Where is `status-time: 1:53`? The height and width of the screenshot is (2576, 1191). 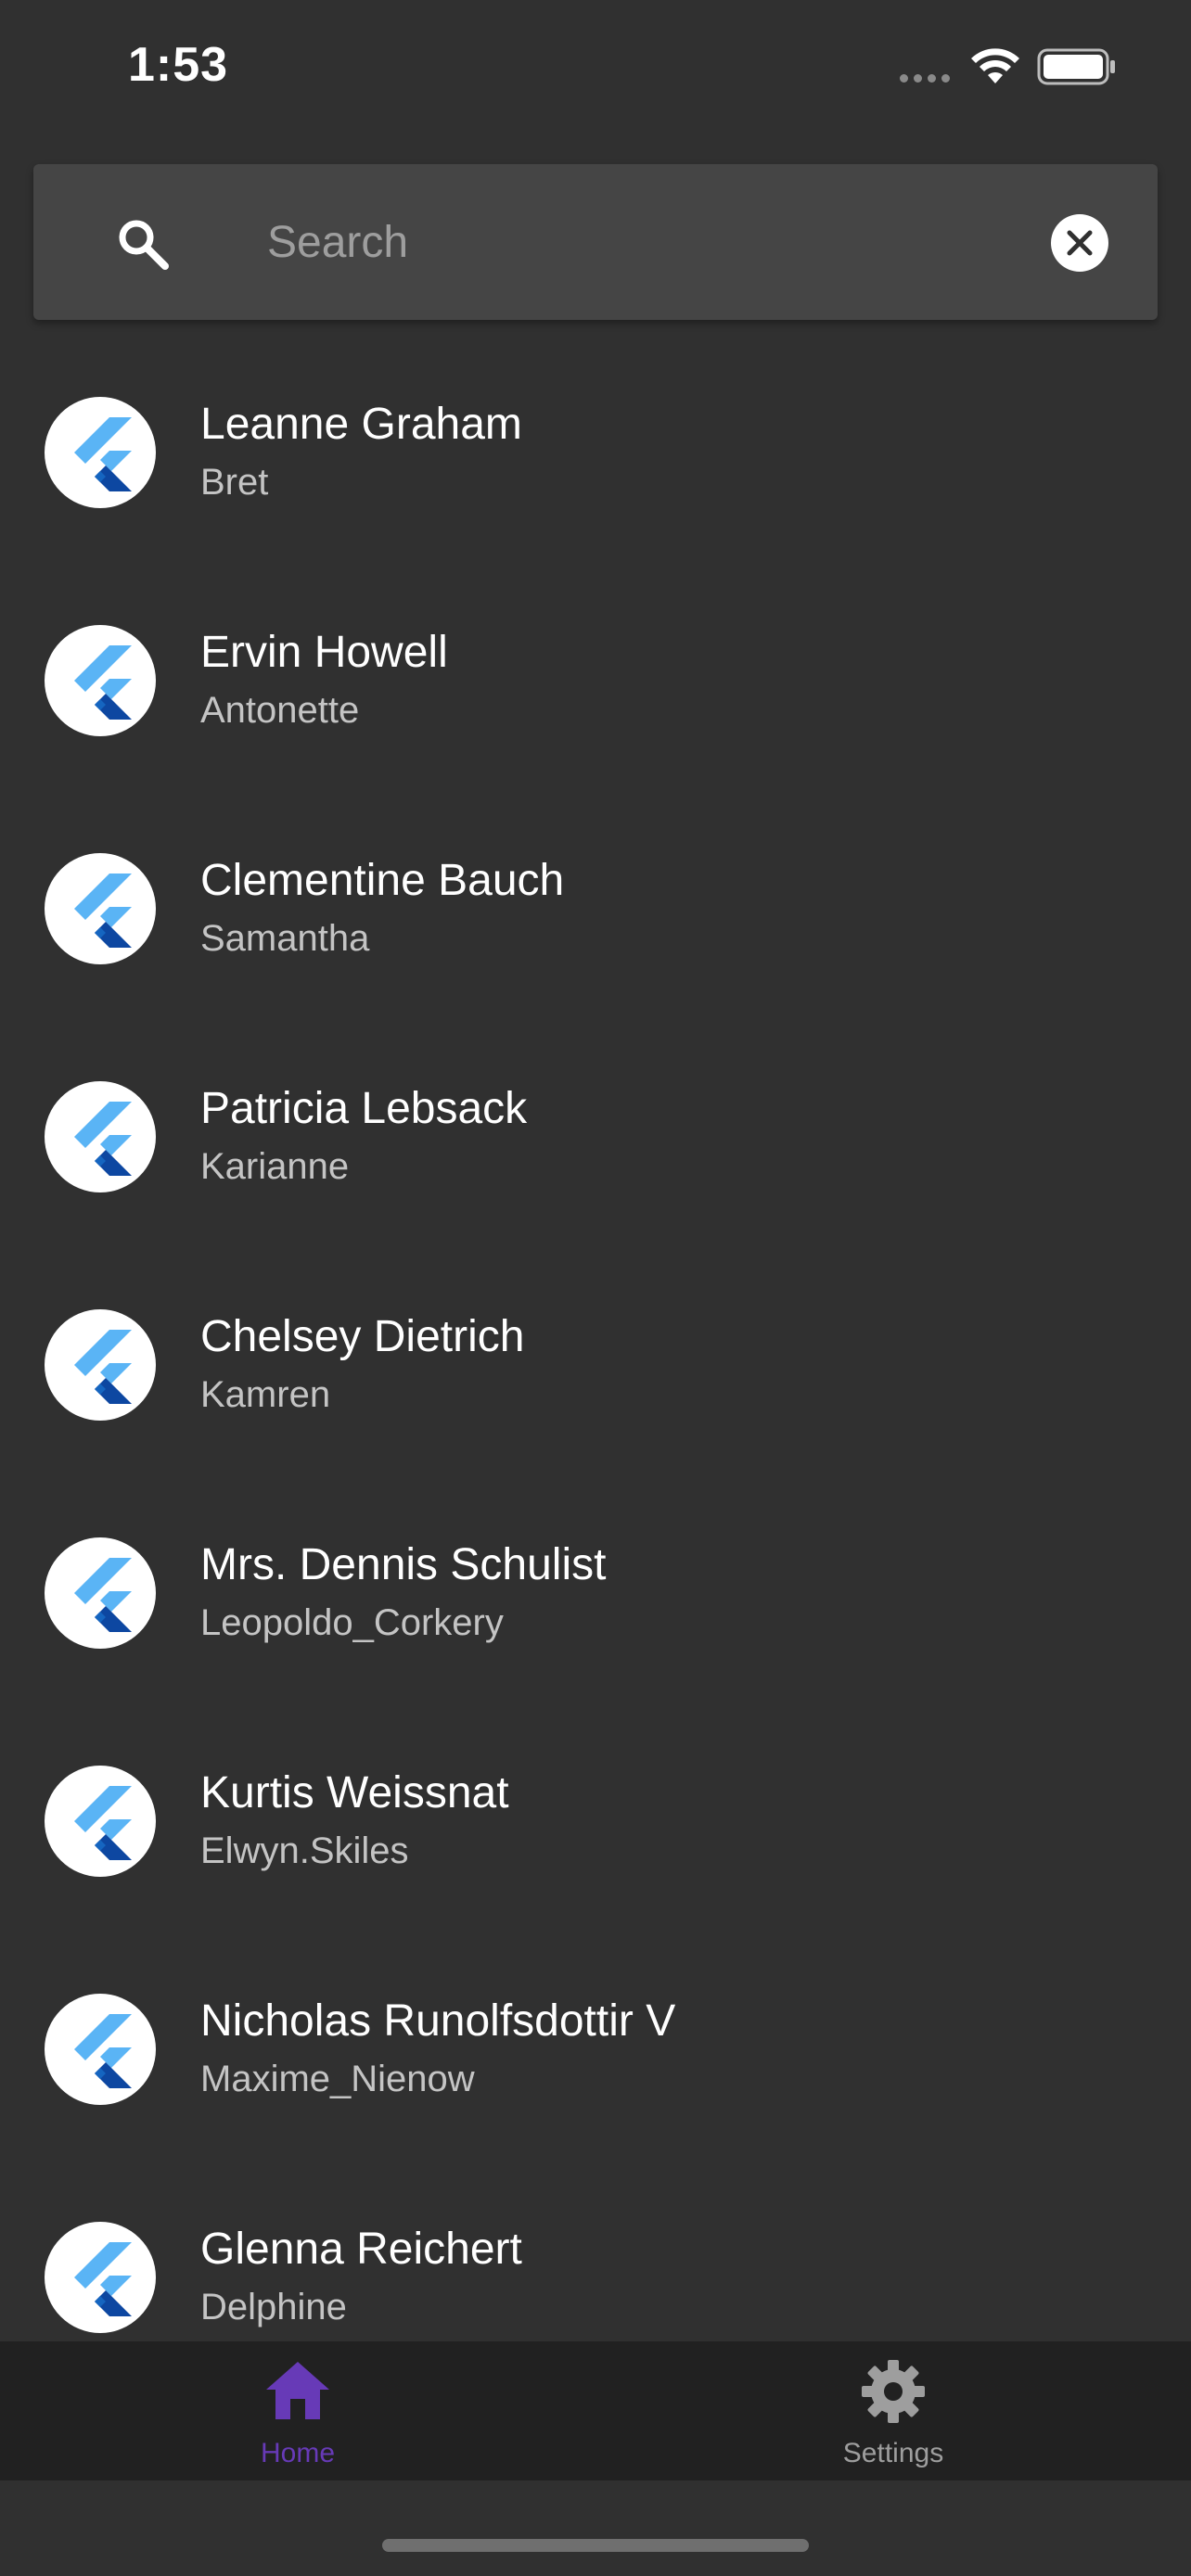
status-time: 1:53 is located at coordinates (178, 65).